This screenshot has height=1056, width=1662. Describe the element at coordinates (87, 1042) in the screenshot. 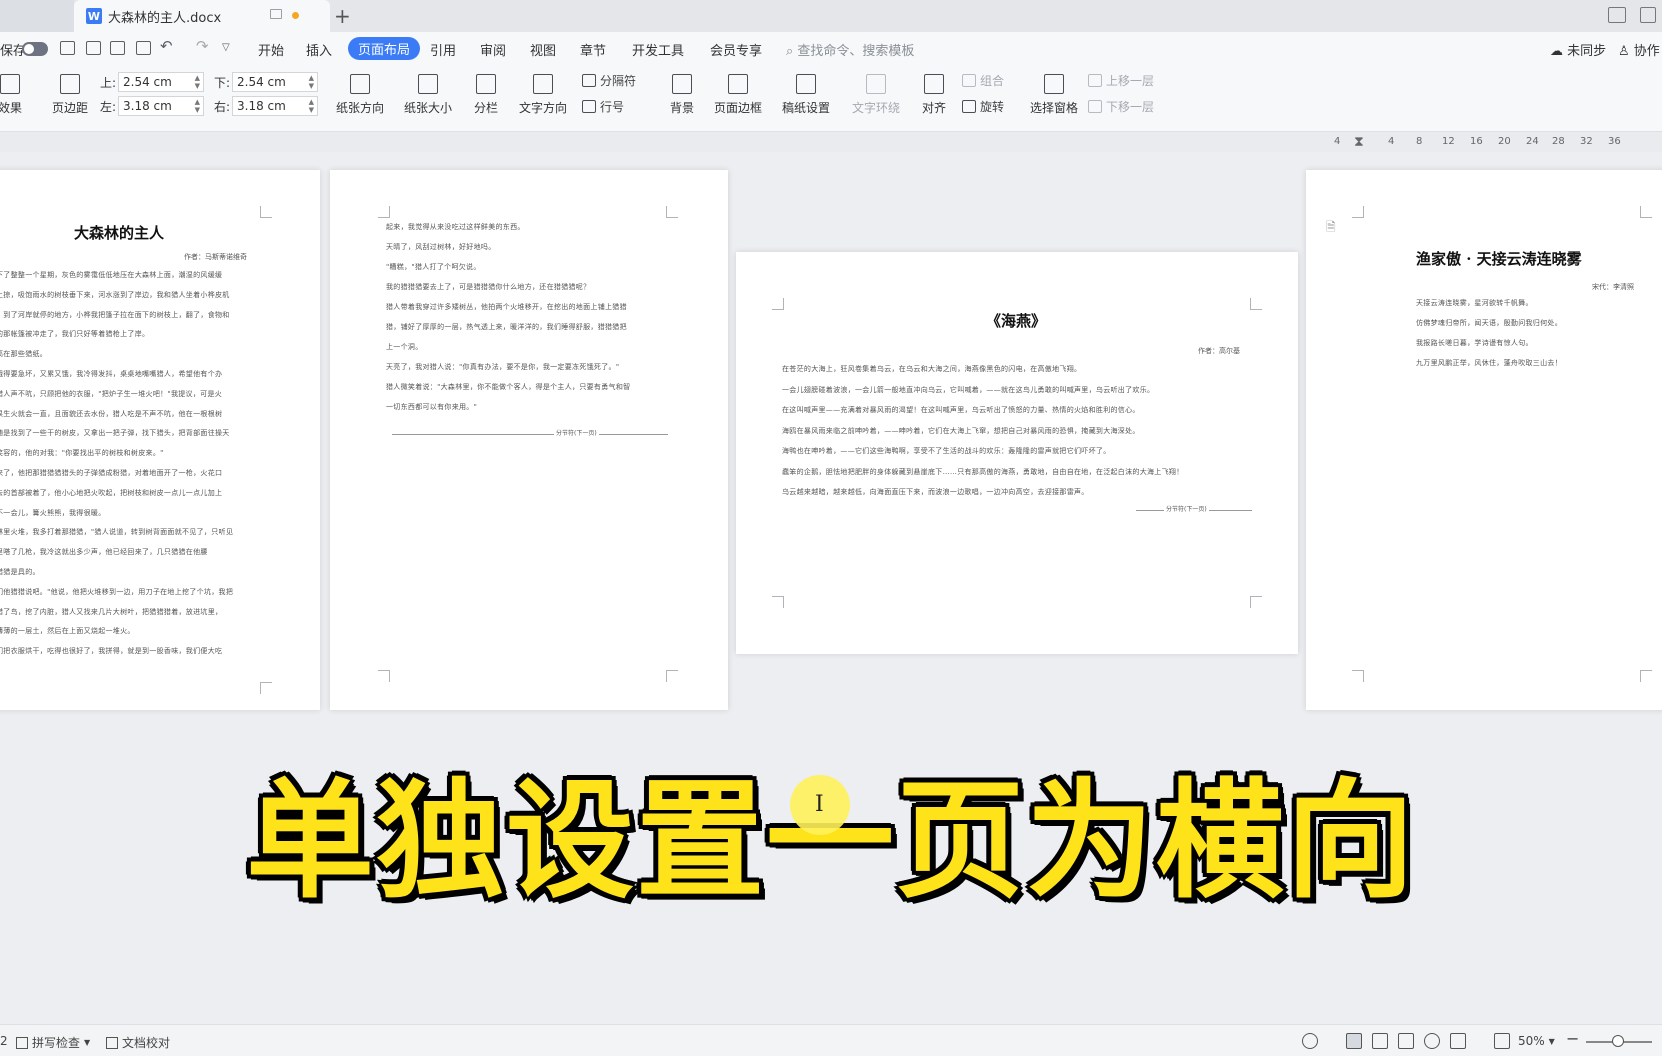

I see `chevron-down-icon: ▼` at that location.